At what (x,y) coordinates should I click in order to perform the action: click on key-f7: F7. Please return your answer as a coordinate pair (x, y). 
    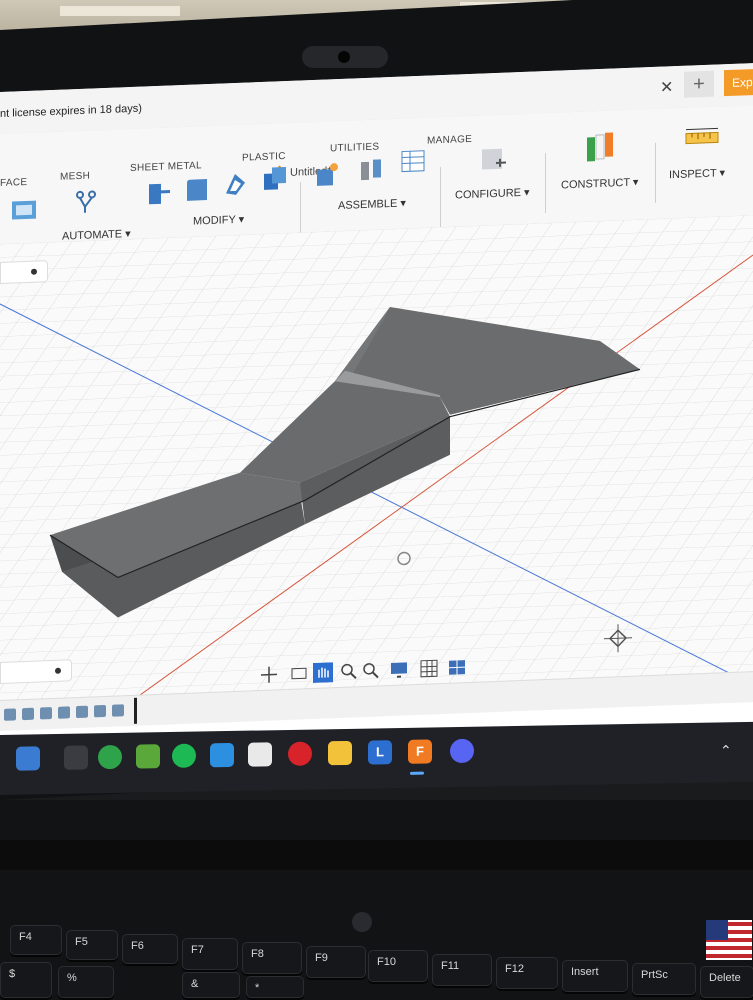
    Looking at the image, I should click on (210, 954).